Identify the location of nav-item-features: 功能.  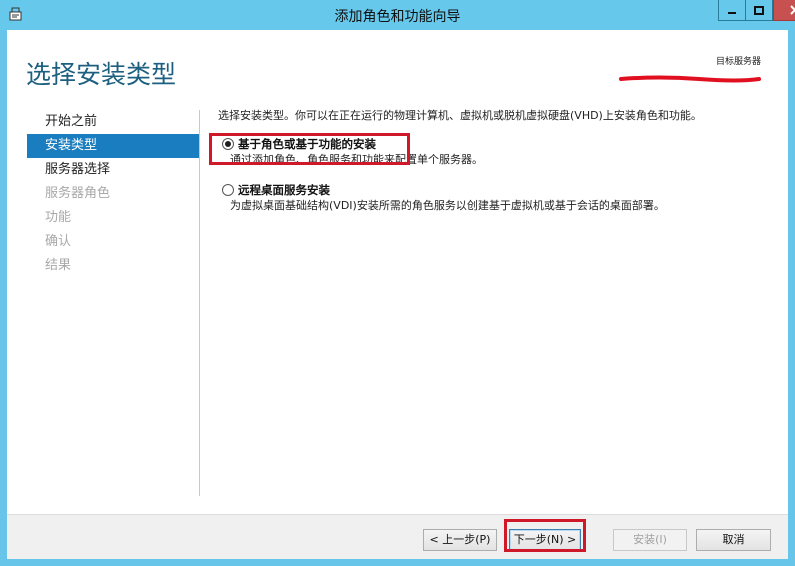
(58, 217).